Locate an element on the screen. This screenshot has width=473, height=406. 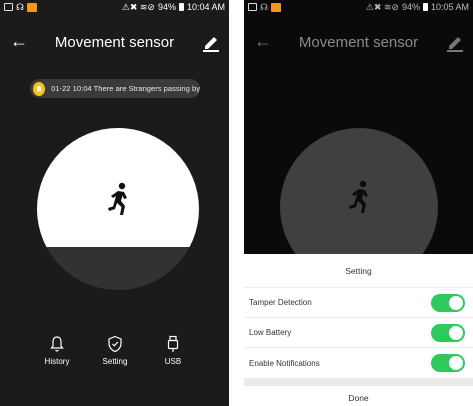
status-right: ⚠✖ ≋⊘ 94% 10:05 AM is located at coordinates (417, 7).